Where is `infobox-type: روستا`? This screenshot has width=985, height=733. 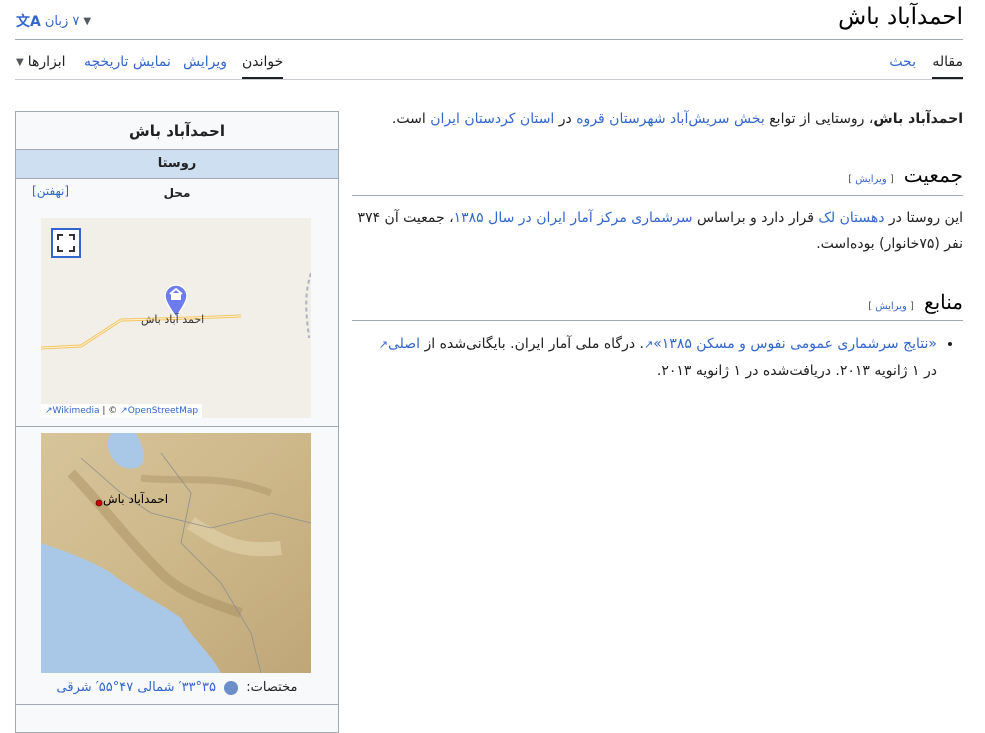
infobox-type: روستا is located at coordinates (177, 164).